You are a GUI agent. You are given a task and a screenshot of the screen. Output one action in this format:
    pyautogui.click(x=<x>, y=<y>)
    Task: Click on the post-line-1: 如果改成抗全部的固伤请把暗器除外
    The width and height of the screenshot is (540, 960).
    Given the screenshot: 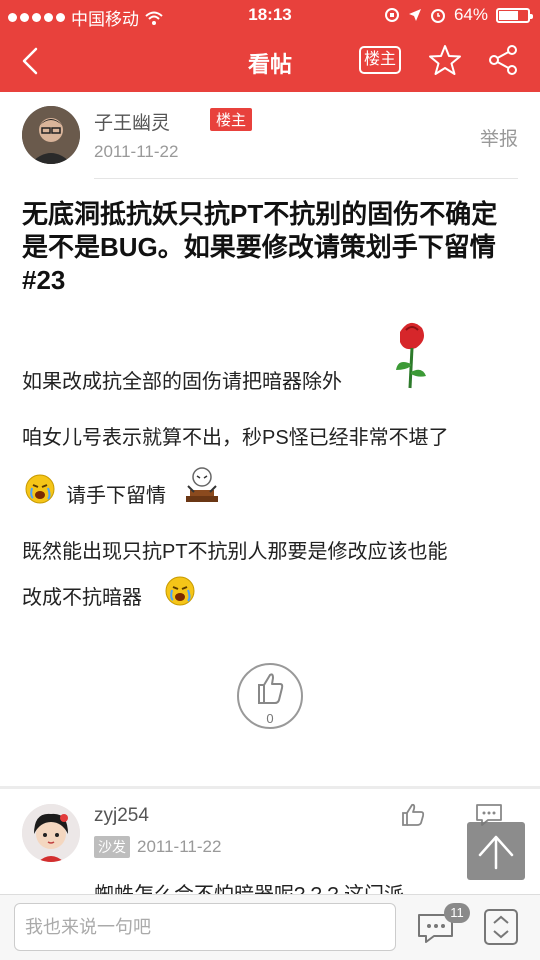 What is the action you would take?
    pyautogui.click(x=182, y=382)
    